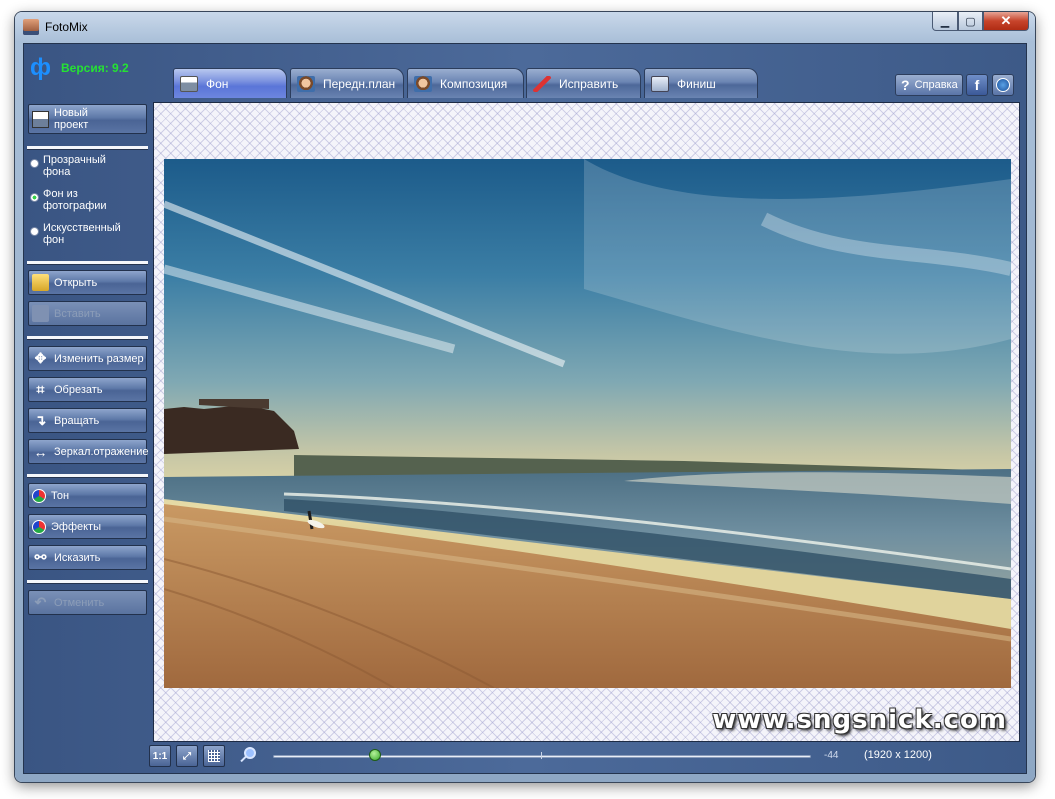 The width and height of the screenshot is (1055, 799). I want to click on fit-icon: ⤢, so click(187, 756).